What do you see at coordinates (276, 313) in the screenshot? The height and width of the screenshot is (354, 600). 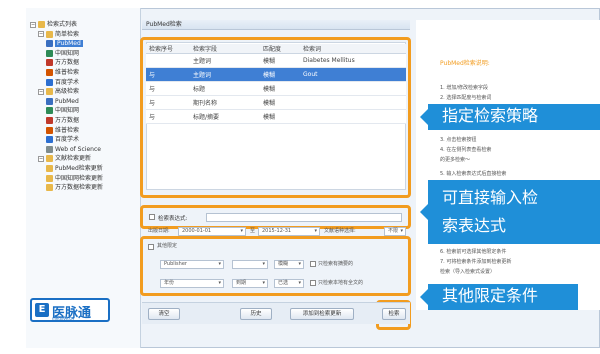 I see `button-bar` at bounding box center [276, 313].